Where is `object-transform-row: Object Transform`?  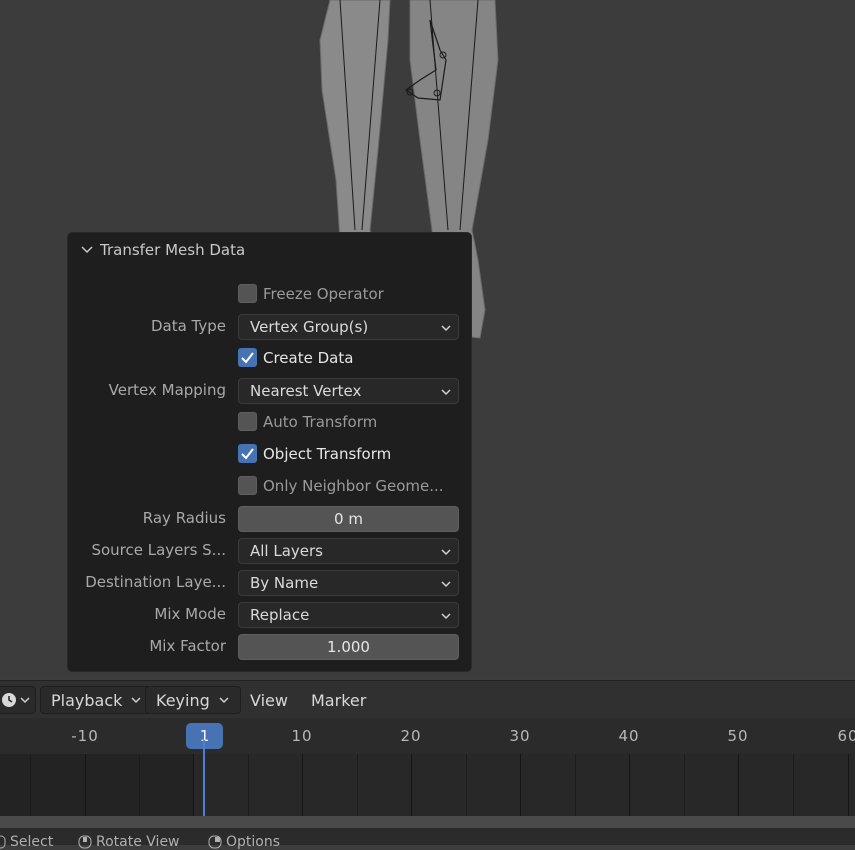 object-transform-row: Object Transform is located at coordinates (269, 455).